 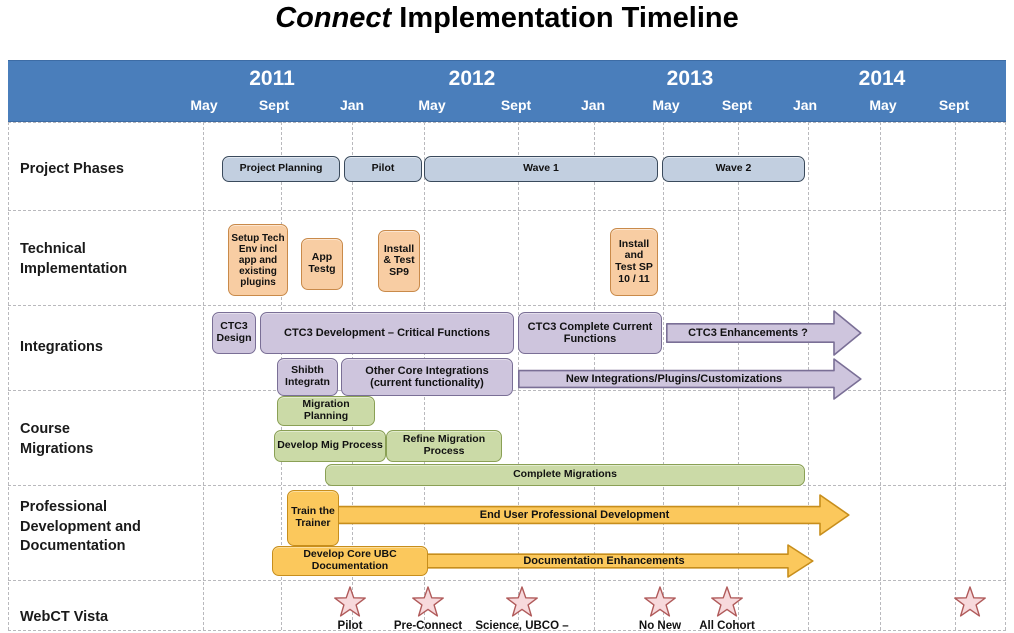 I want to click on integration-arrow-1-label: New Integrations/Plugins/Customizations, so click(x=674, y=378).